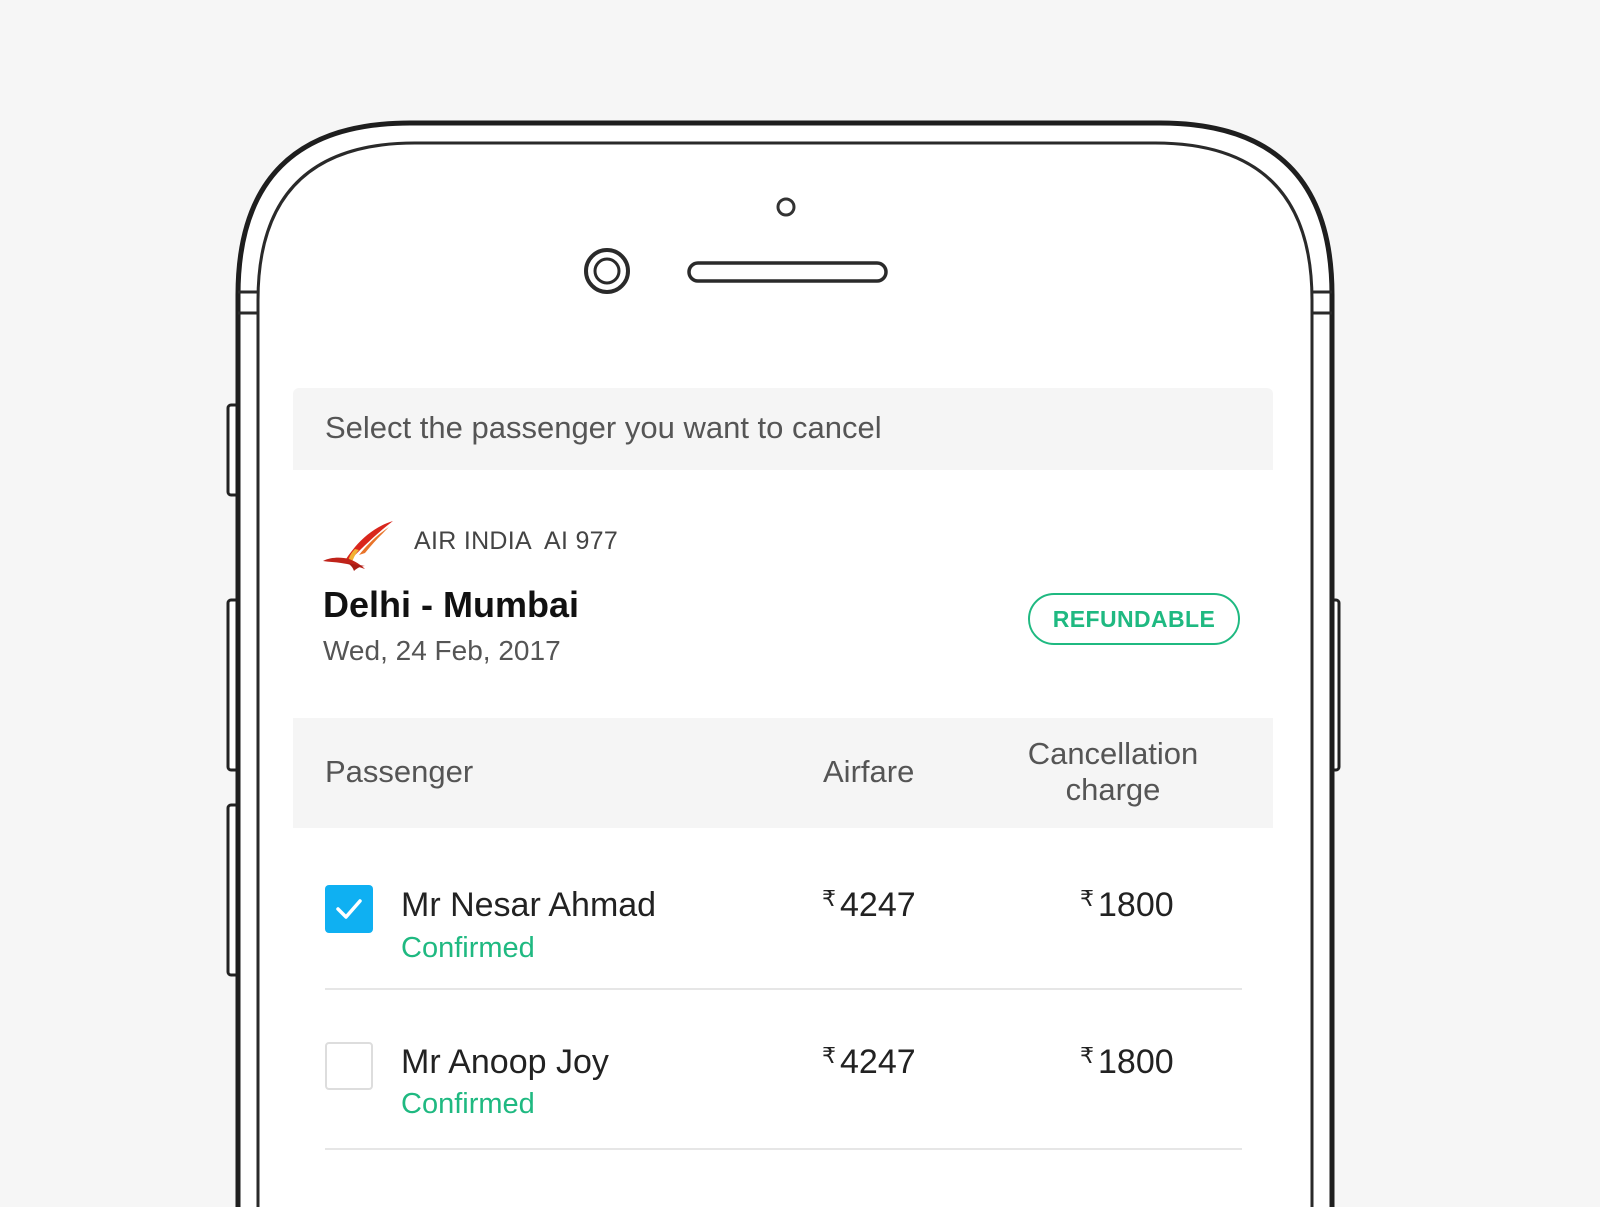  Describe the element at coordinates (1113, 789) in the screenshot. I see `column-header-charge-line2: charge` at that location.